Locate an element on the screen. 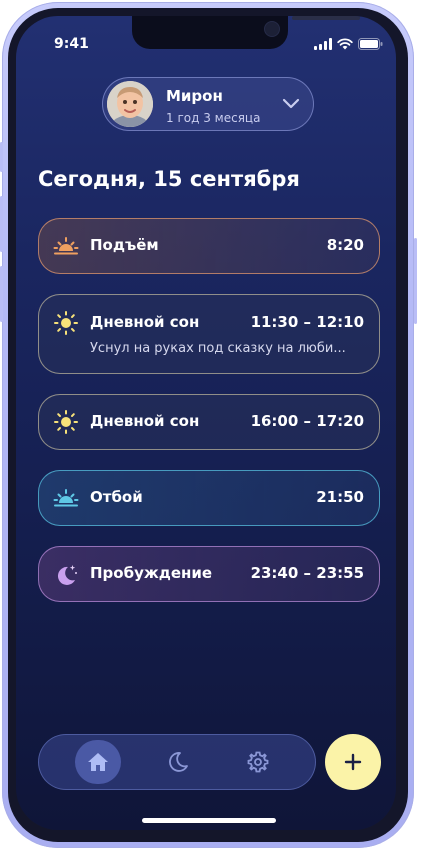 The width and height of the screenshot is (421, 852). add-event-button is located at coordinates (353, 762).